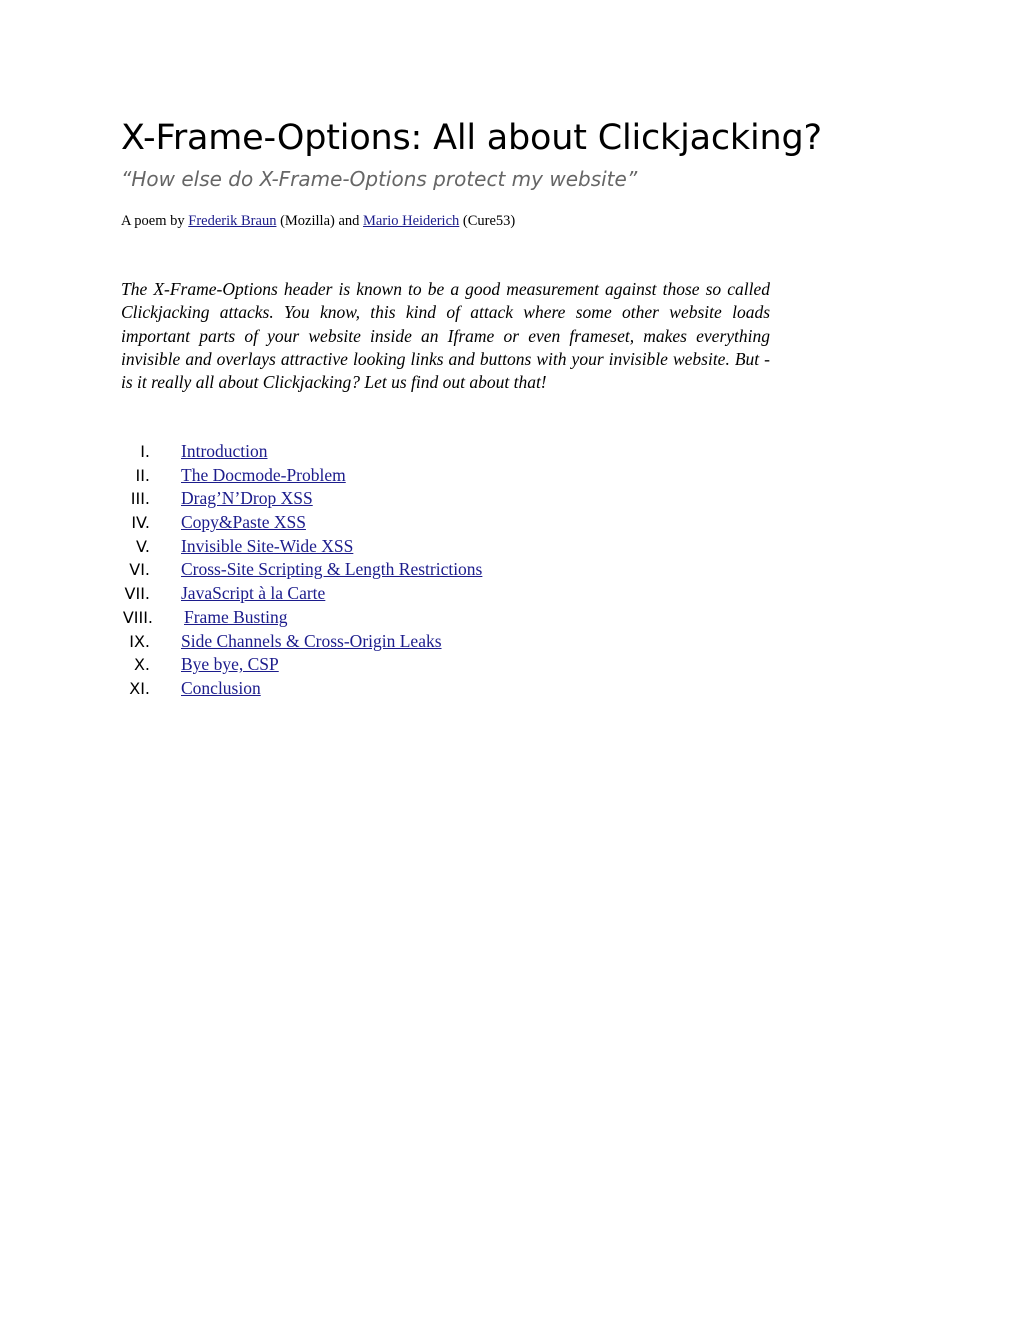 The width and height of the screenshot is (1020, 1320). Describe the element at coordinates (247, 498) in the screenshot. I see `toc-link: Drag’N’Drop XSS` at that location.